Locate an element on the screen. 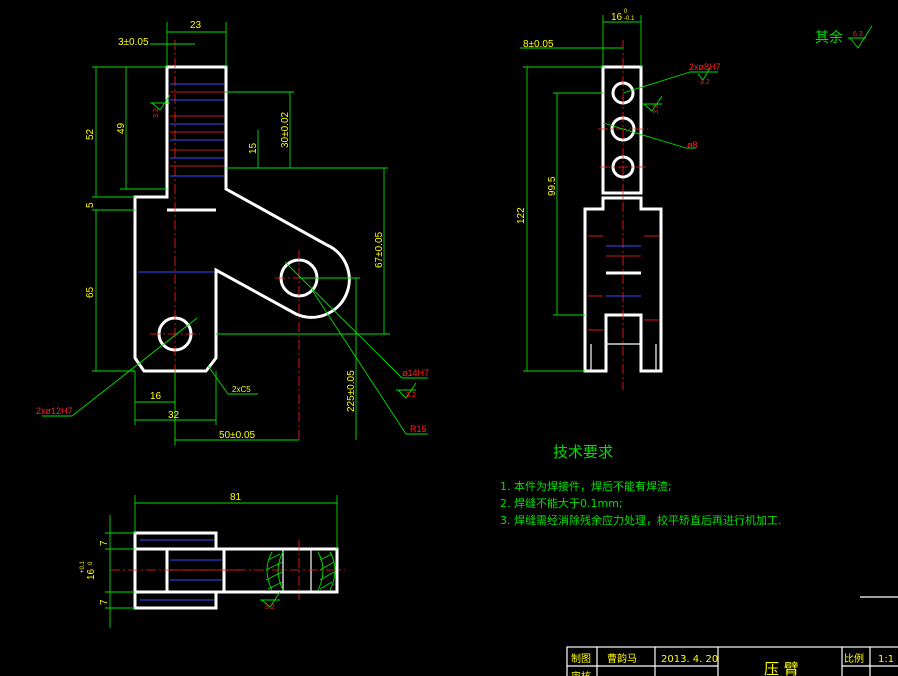 Image resolution: width=898 pixels, height=676 pixels. rough-front-2: 3.2 is located at coordinates (411, 395).